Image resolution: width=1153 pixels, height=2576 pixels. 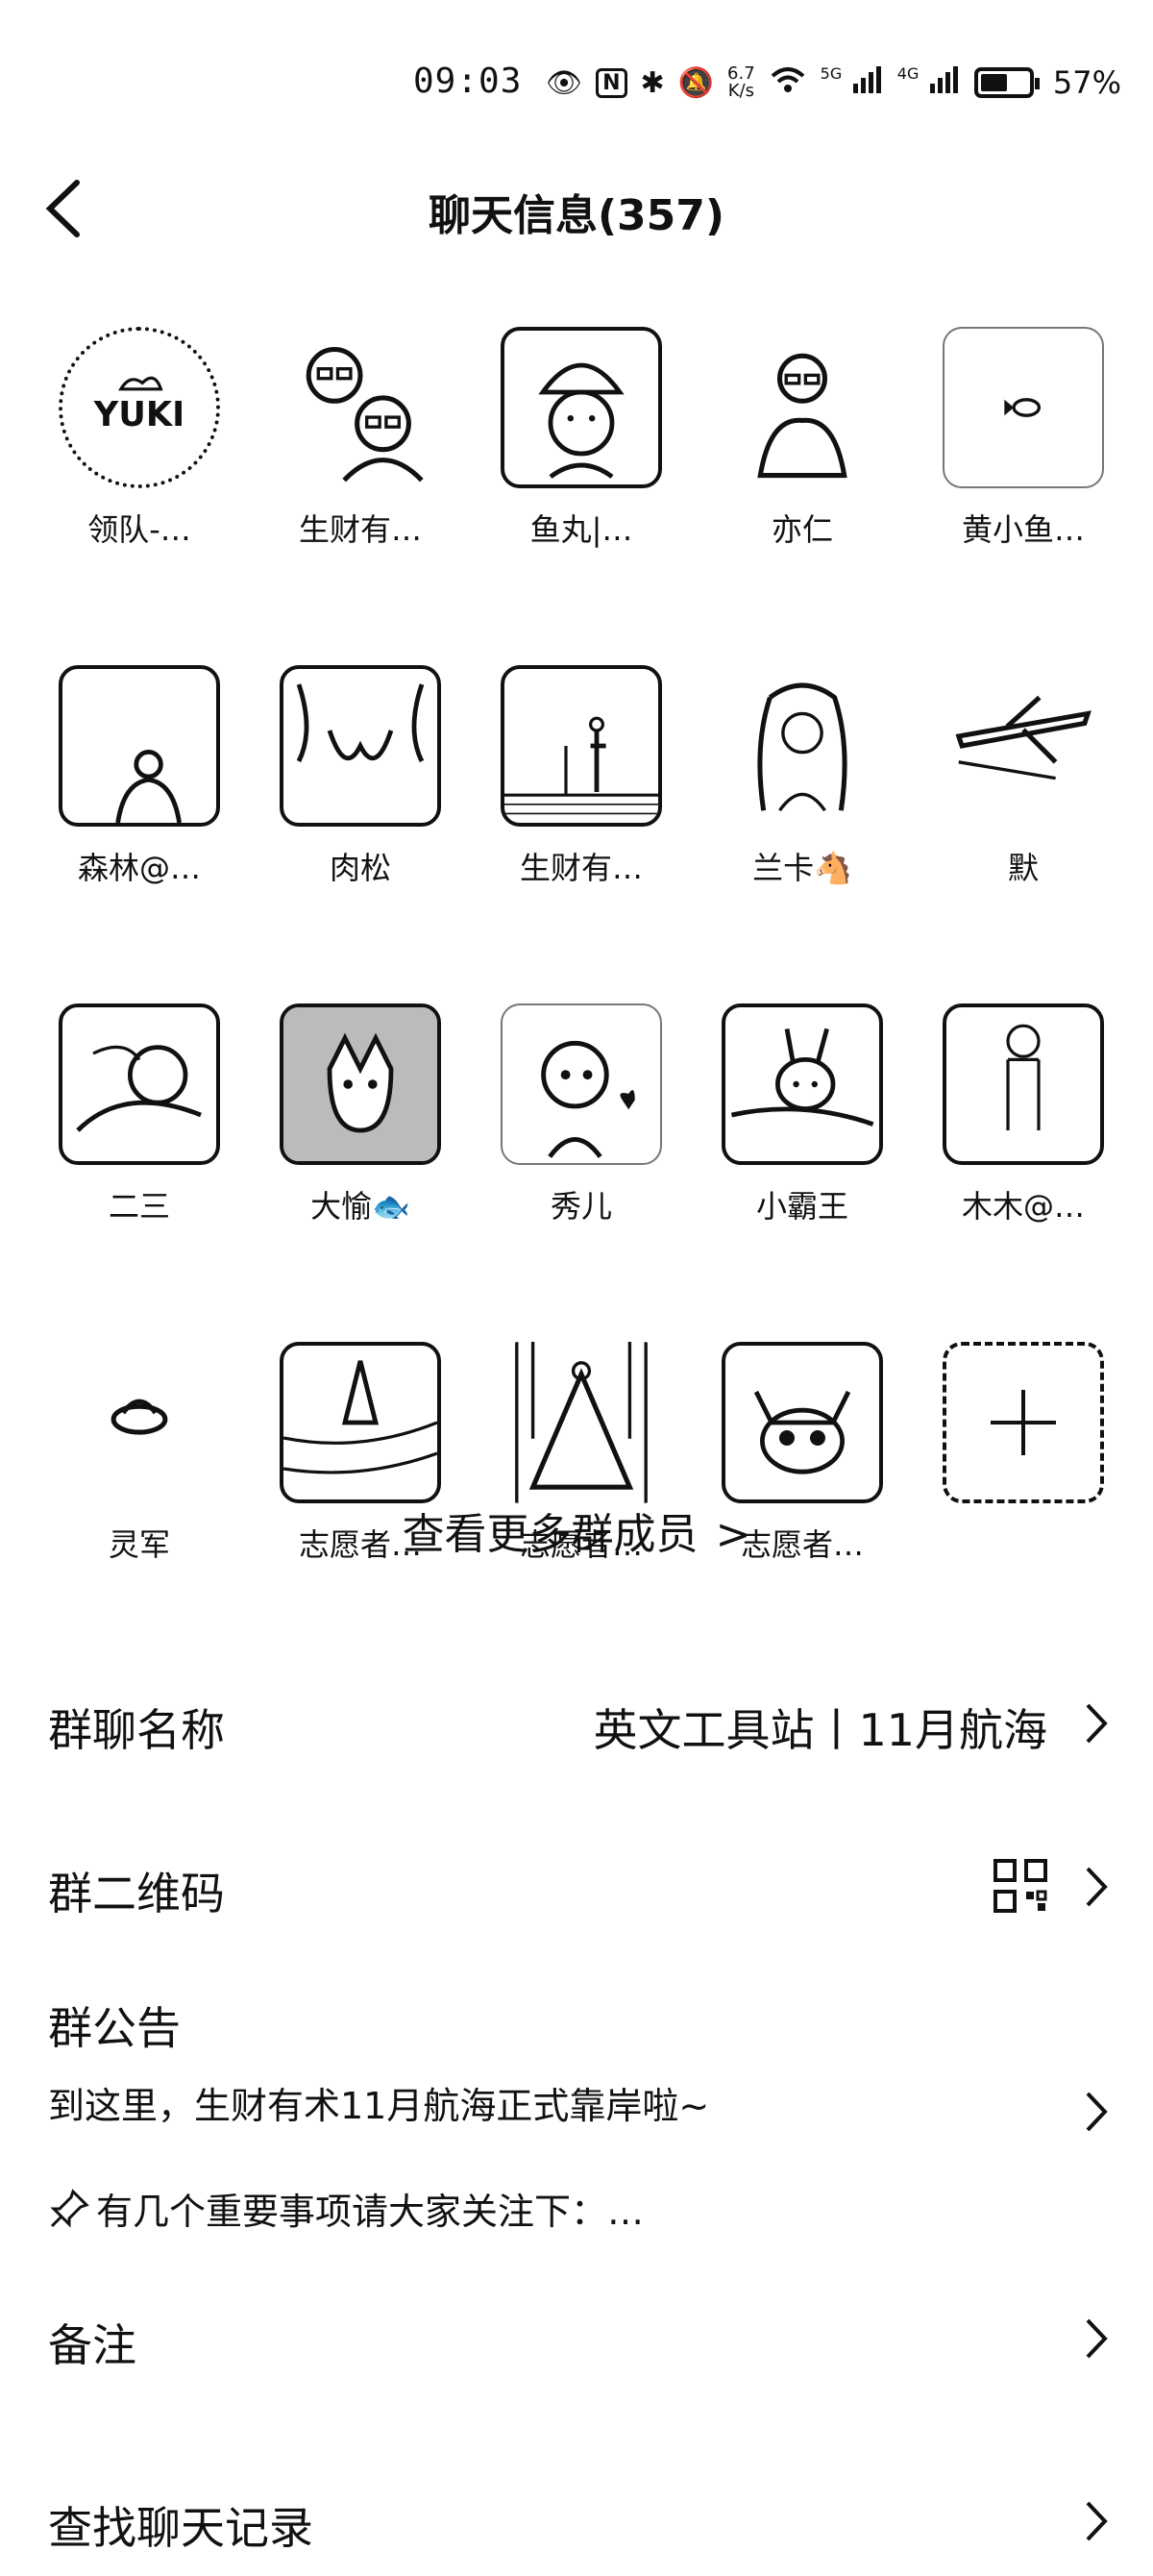 What do you see at coordinates (136, 1894) in the screenshot?
I see `group-qr-label: 群二维码` at bounding box center [136, 1894].